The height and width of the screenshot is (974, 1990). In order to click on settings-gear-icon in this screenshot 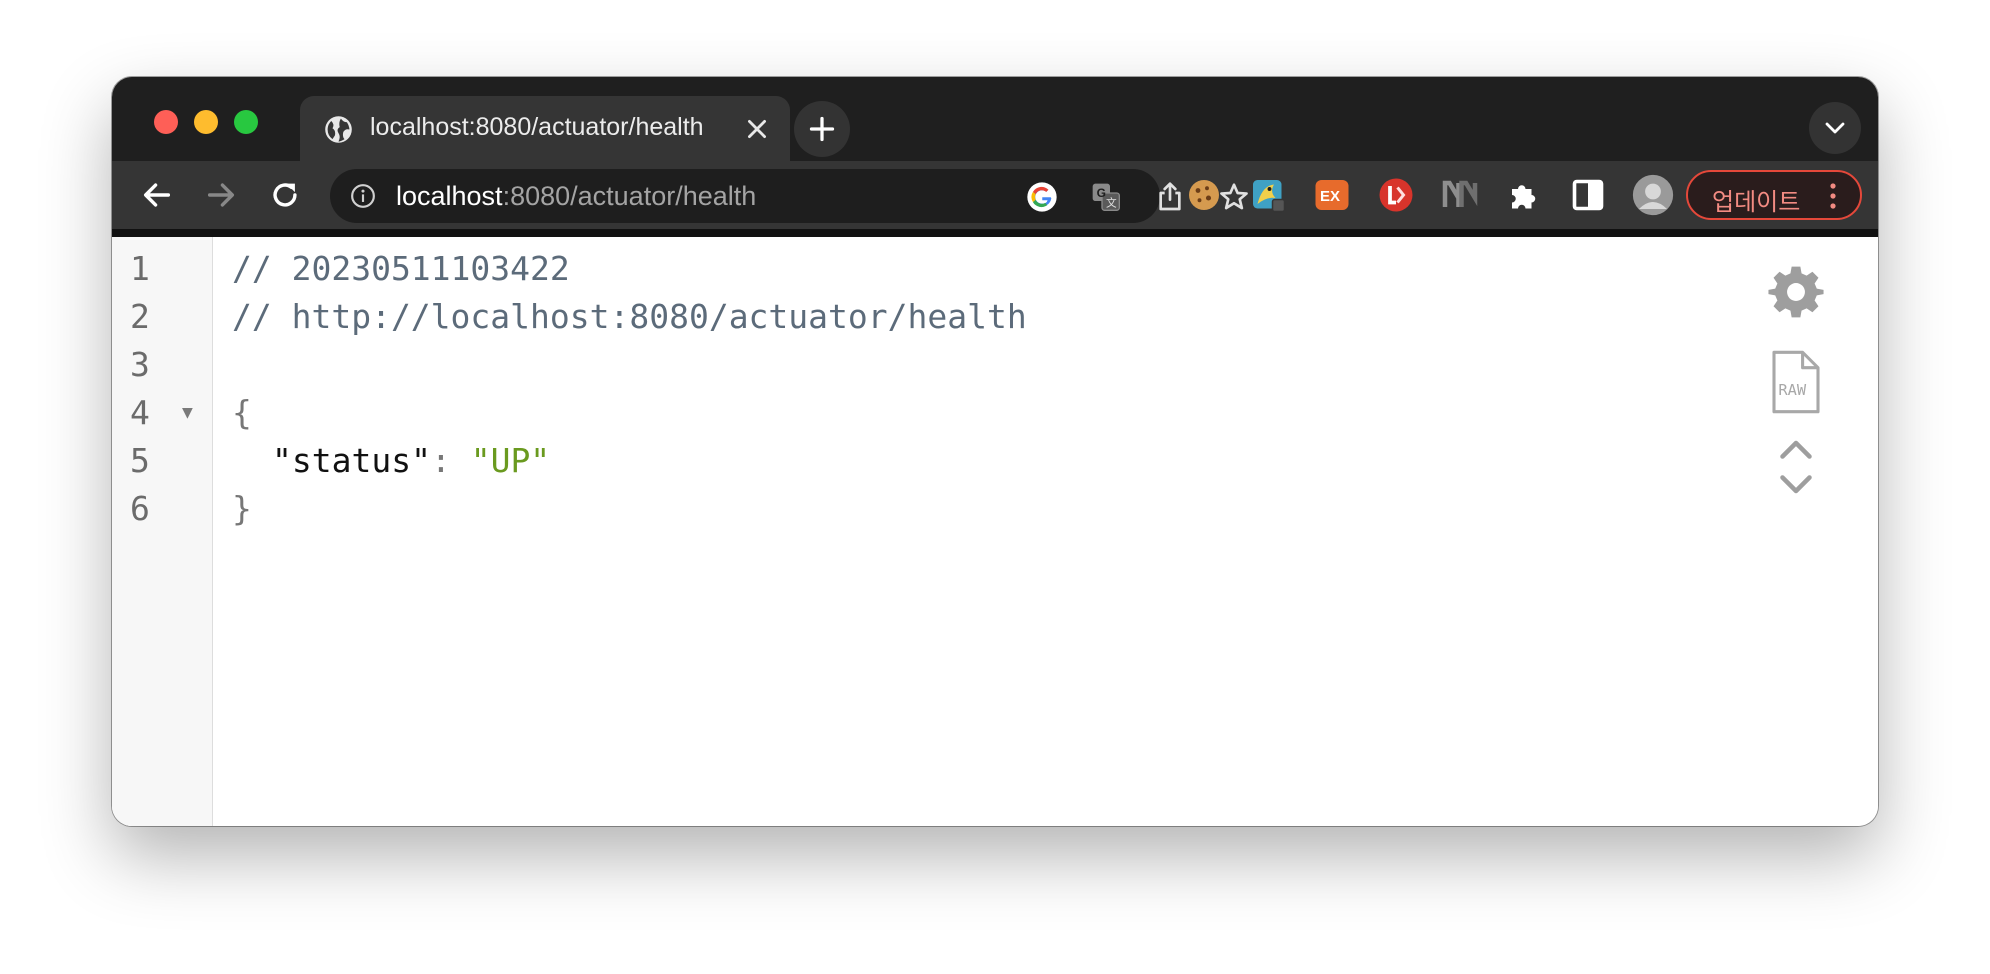, I will do `click(1796, 292)`.